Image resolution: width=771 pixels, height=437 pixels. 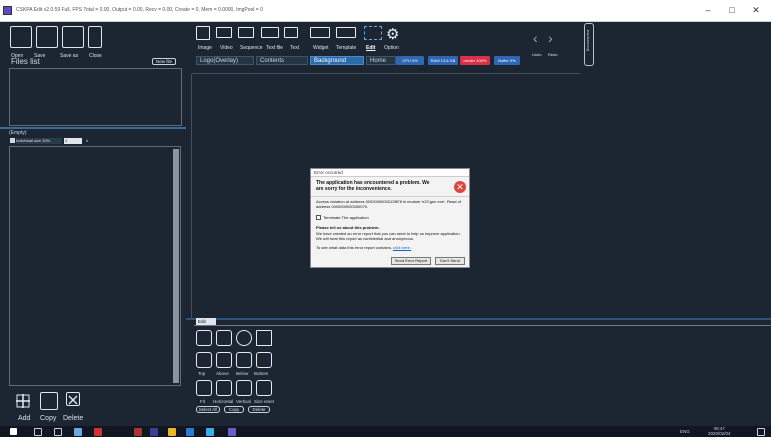 What do you see at coordinates (232, 432) in the screenshot?
I see `active-app-icon` at bounding box center [232, 432].